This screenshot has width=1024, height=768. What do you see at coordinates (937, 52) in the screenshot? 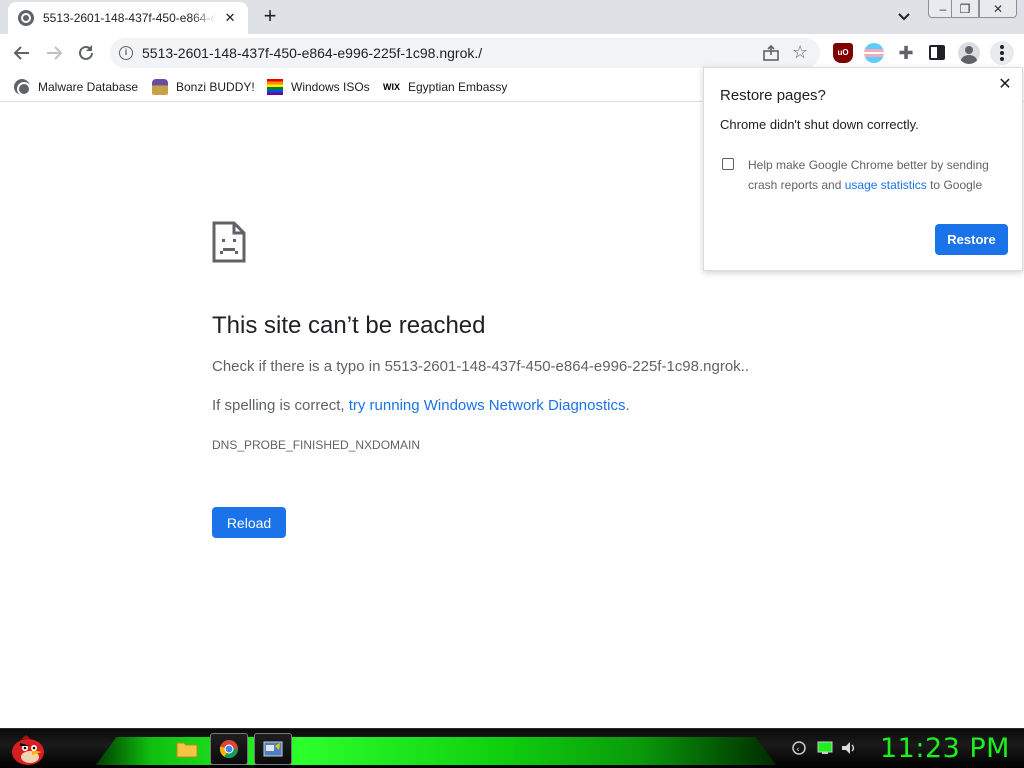
I see `side-panel-icon` at bounding box center [937, 52].